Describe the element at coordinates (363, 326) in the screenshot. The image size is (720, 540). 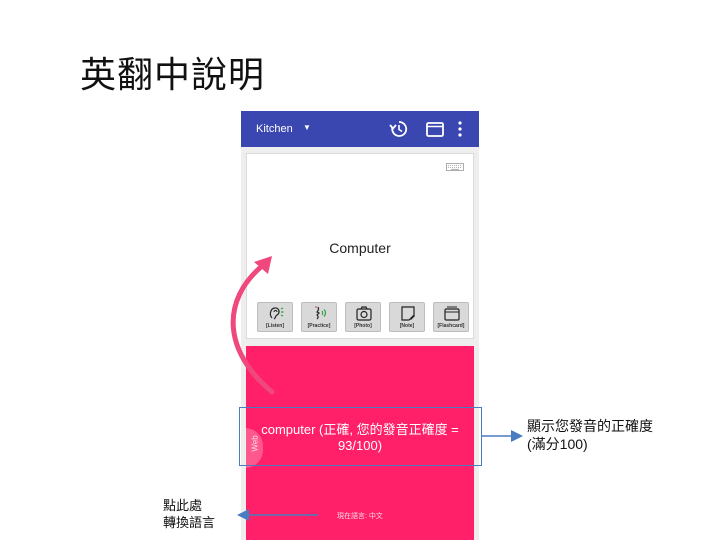
I see `photo-label: [Photo]` at that location.